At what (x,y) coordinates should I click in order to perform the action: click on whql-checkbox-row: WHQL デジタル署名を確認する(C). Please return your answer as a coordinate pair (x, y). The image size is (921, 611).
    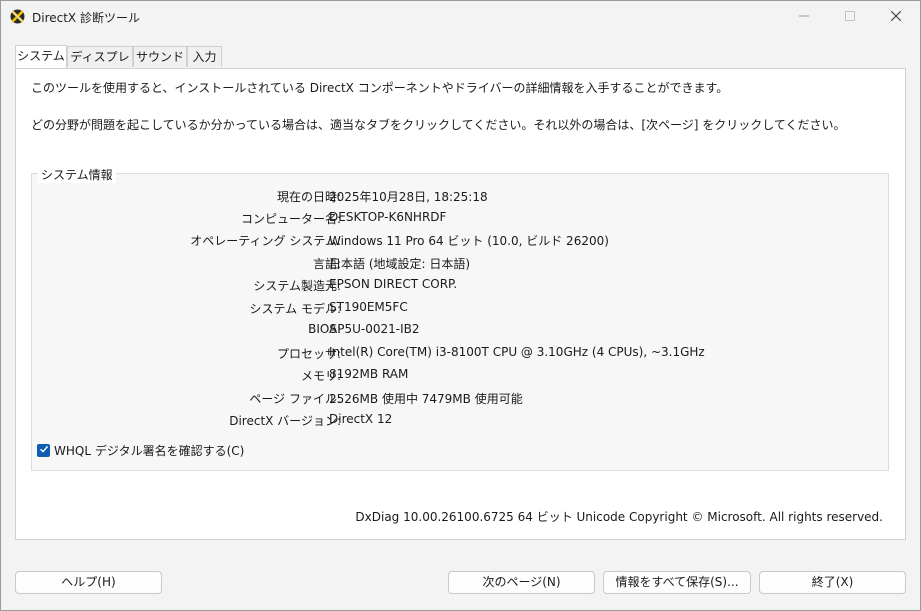
    Looking at the image, I should click on (140, 450).